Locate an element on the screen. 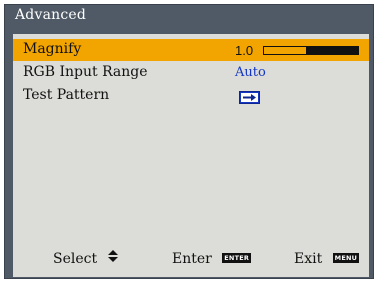 The width and height of the screenshot is (380, 283). enter-hint-label: Enter is located at coordinates (192, 259).